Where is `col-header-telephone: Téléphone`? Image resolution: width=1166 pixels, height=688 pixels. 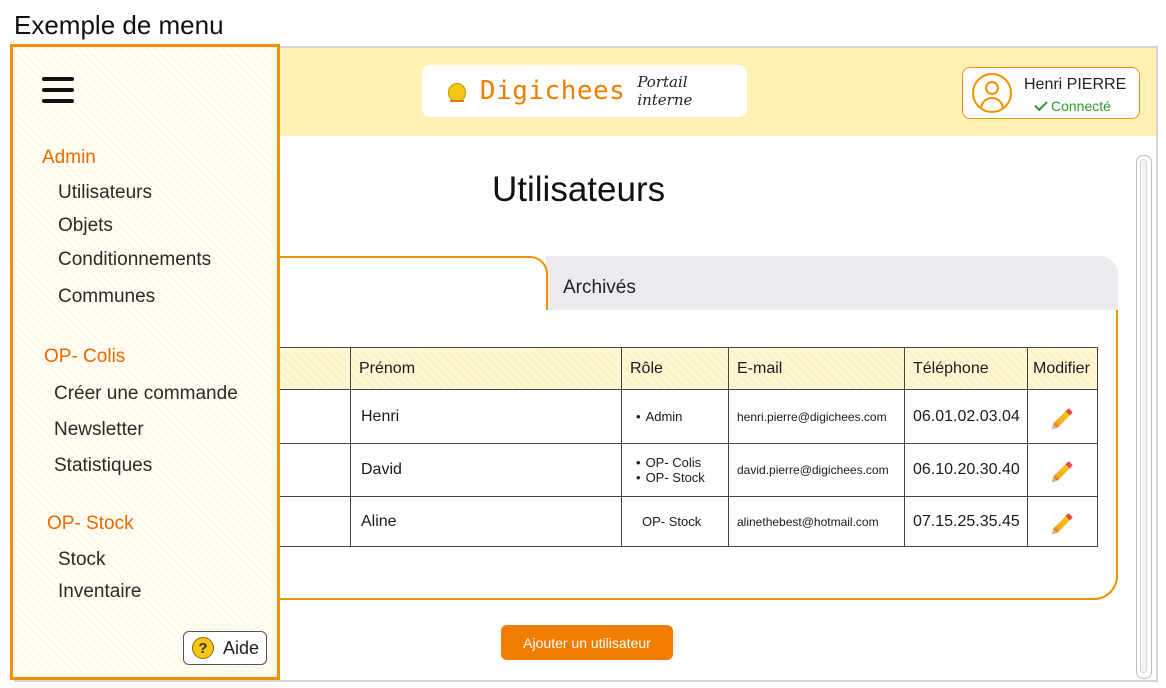 col-header-telephone: Téléphone is located at coordinates (966, 368).